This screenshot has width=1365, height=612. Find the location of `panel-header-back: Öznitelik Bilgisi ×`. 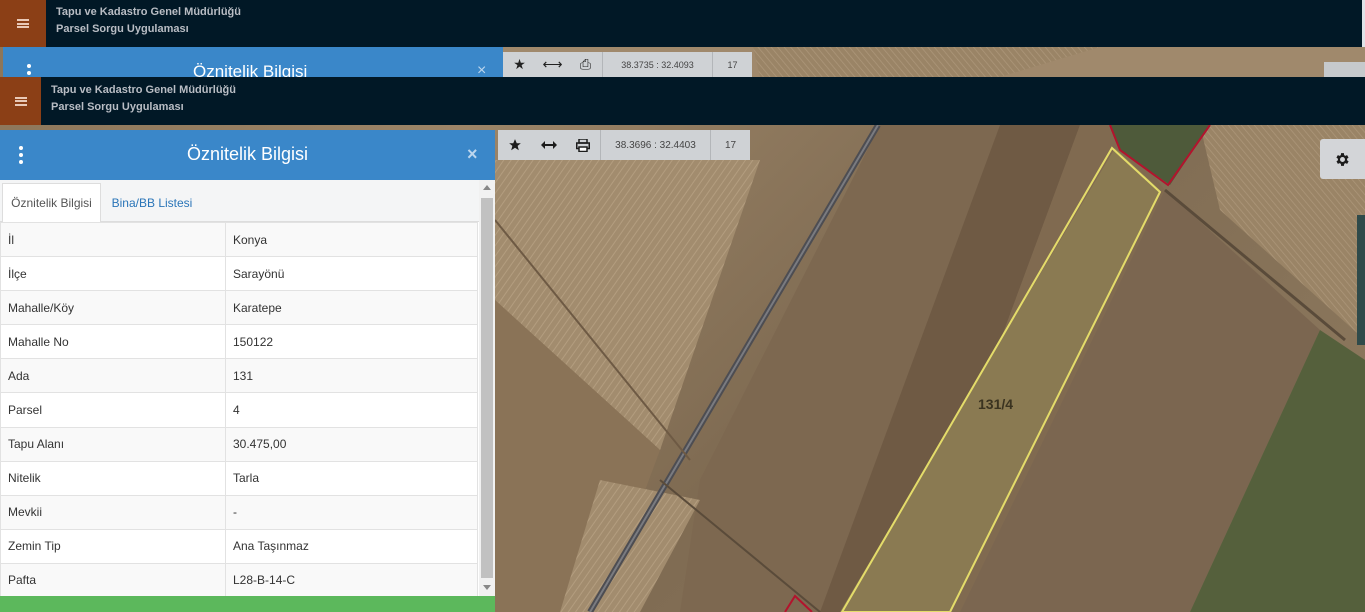

panel-header-back: Öznitelik Bilgisi × is located at coordinates (253, 62).